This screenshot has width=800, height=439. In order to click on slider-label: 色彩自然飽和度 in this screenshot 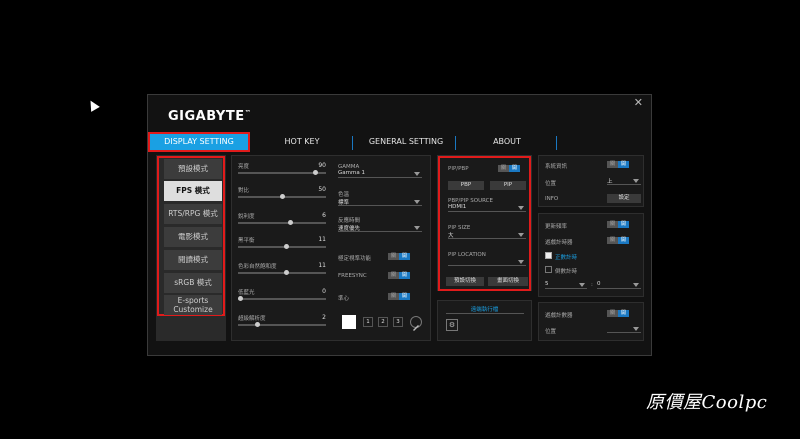, I will do `click(257, 267)`.